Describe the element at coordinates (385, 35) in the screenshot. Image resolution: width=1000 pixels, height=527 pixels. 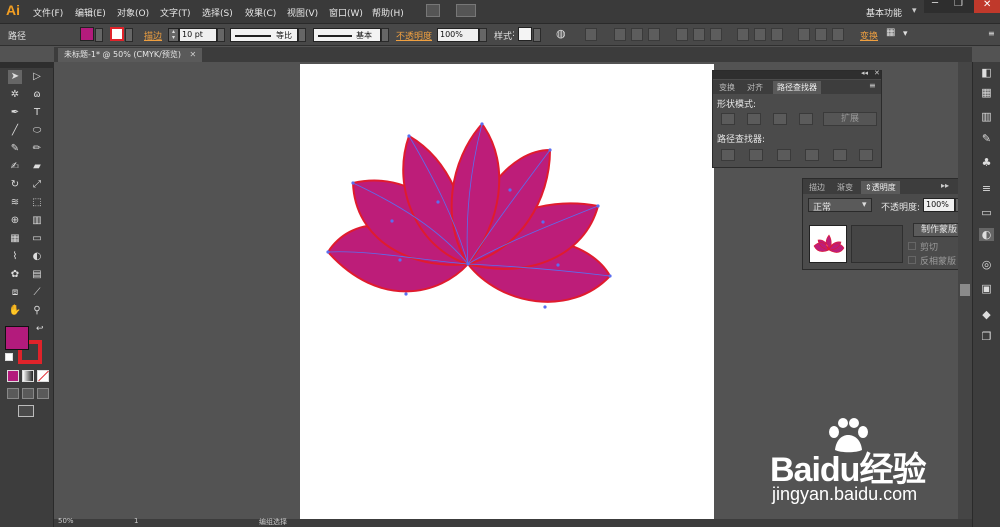
I see `brush-dropdown` at that location.